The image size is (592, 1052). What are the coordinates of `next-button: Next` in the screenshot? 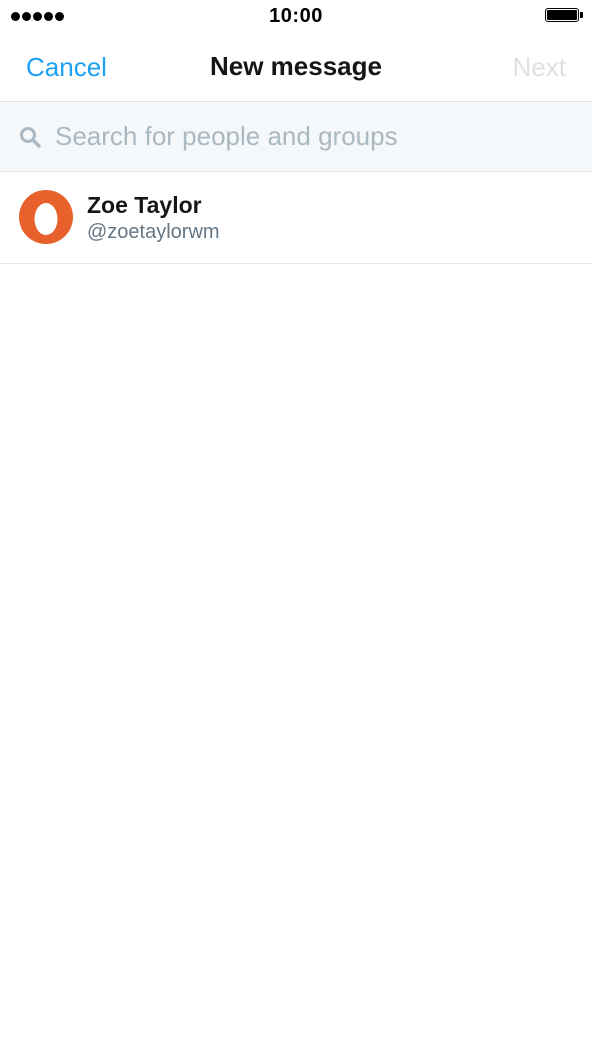 It's located at (539, 67).